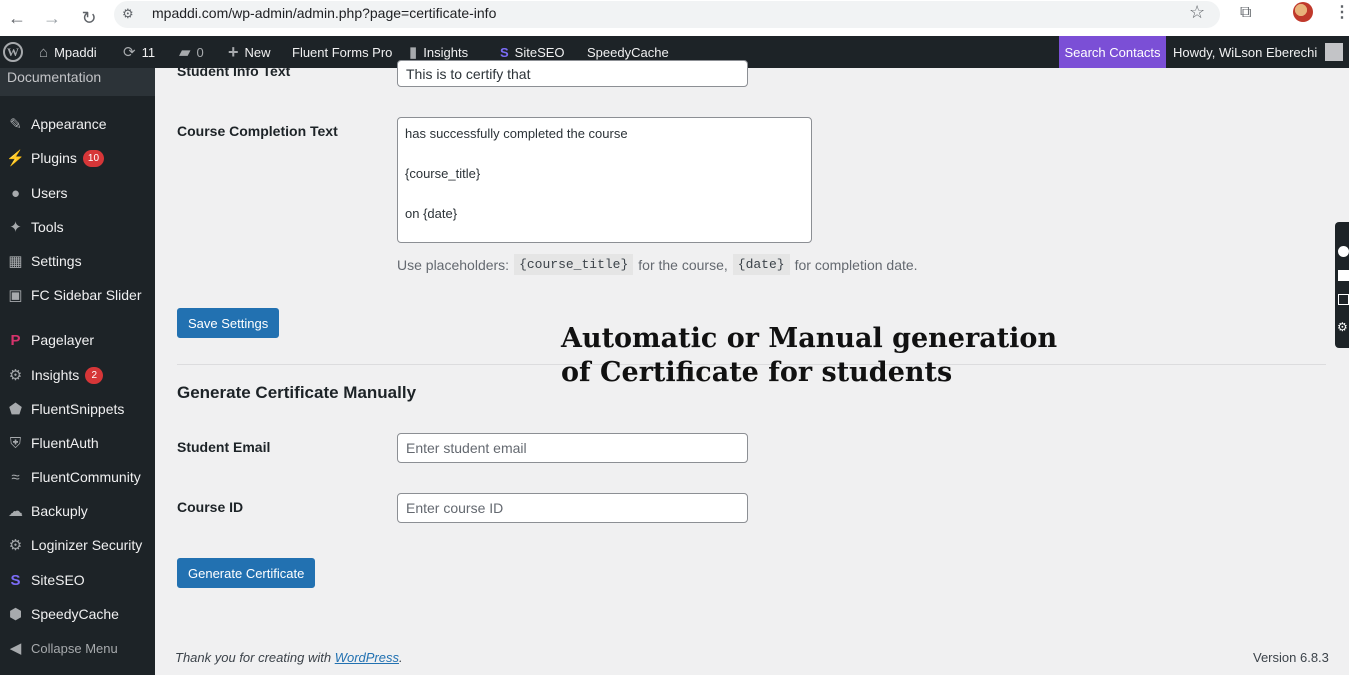  Describe the element at coordinates (58, 580) in the screenshot. I see `sidebar-item-label: SiteSEO` at that location.